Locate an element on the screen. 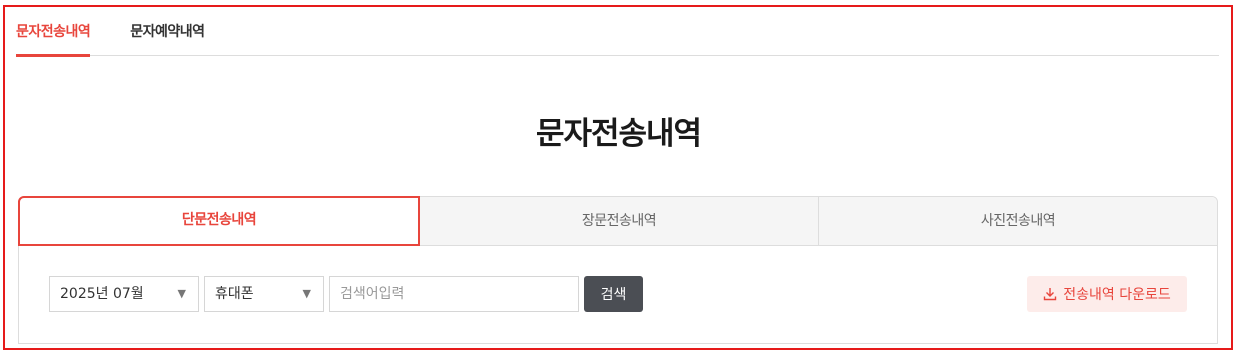 This screenshot has height=356, width=1237. sub-tab-bar: 단문전송내역 장문전송내역 사진전송내역 is located at coordinates (617, 221).